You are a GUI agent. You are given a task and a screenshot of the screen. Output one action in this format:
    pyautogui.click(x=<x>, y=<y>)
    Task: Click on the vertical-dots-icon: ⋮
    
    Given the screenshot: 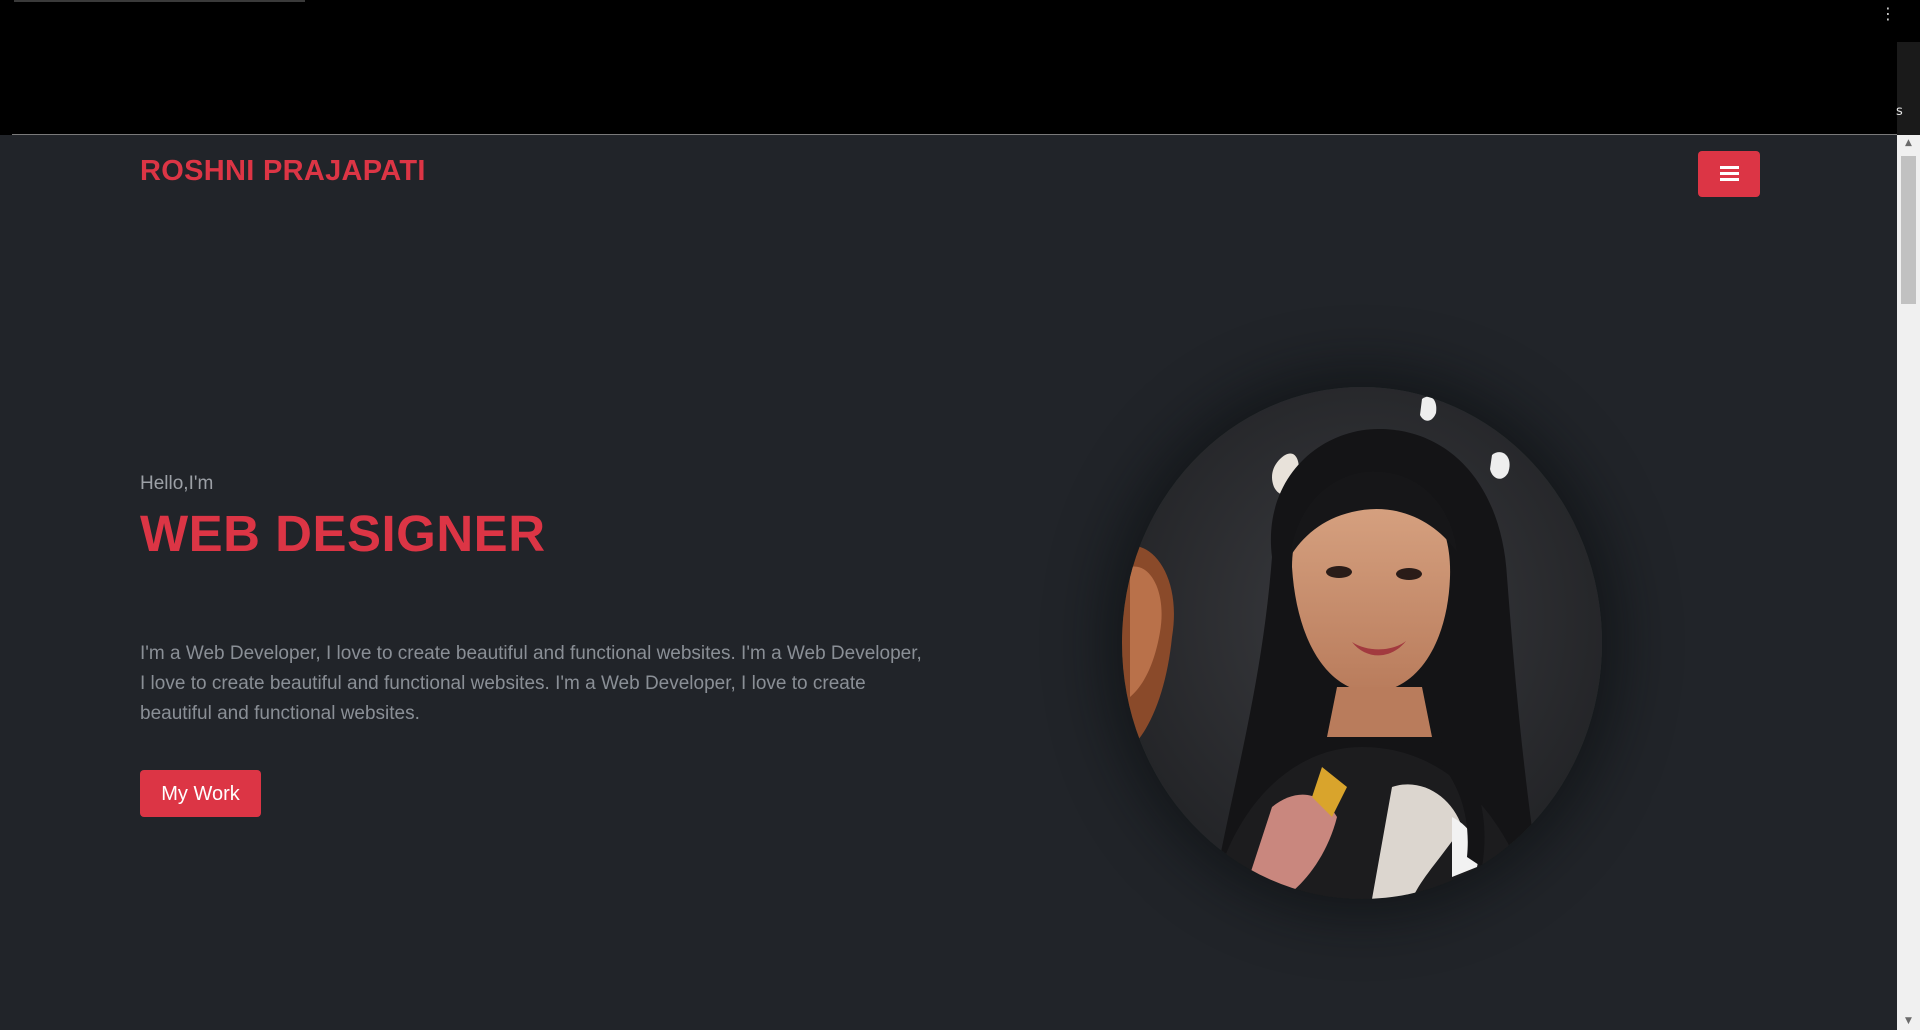 What is the action you would take?
    pyautogui.click(x=1888, y=14)
    